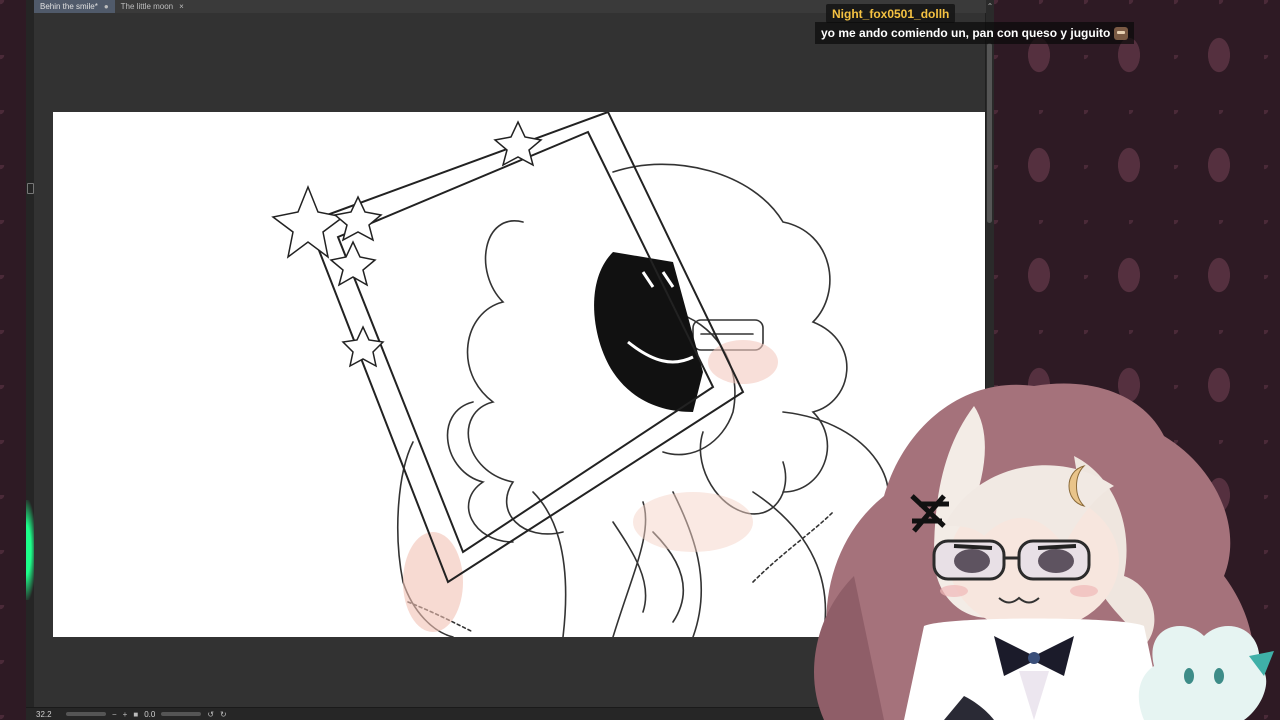  I want to click on rotation-slider, so click(181, 714).